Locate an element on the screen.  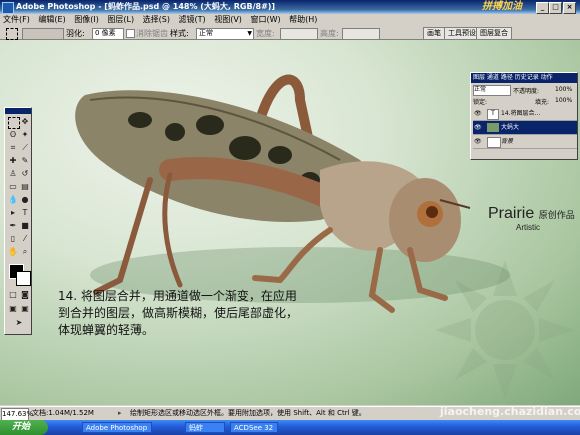
well-brushes: 画笔 is located at coordinates (434, 33).